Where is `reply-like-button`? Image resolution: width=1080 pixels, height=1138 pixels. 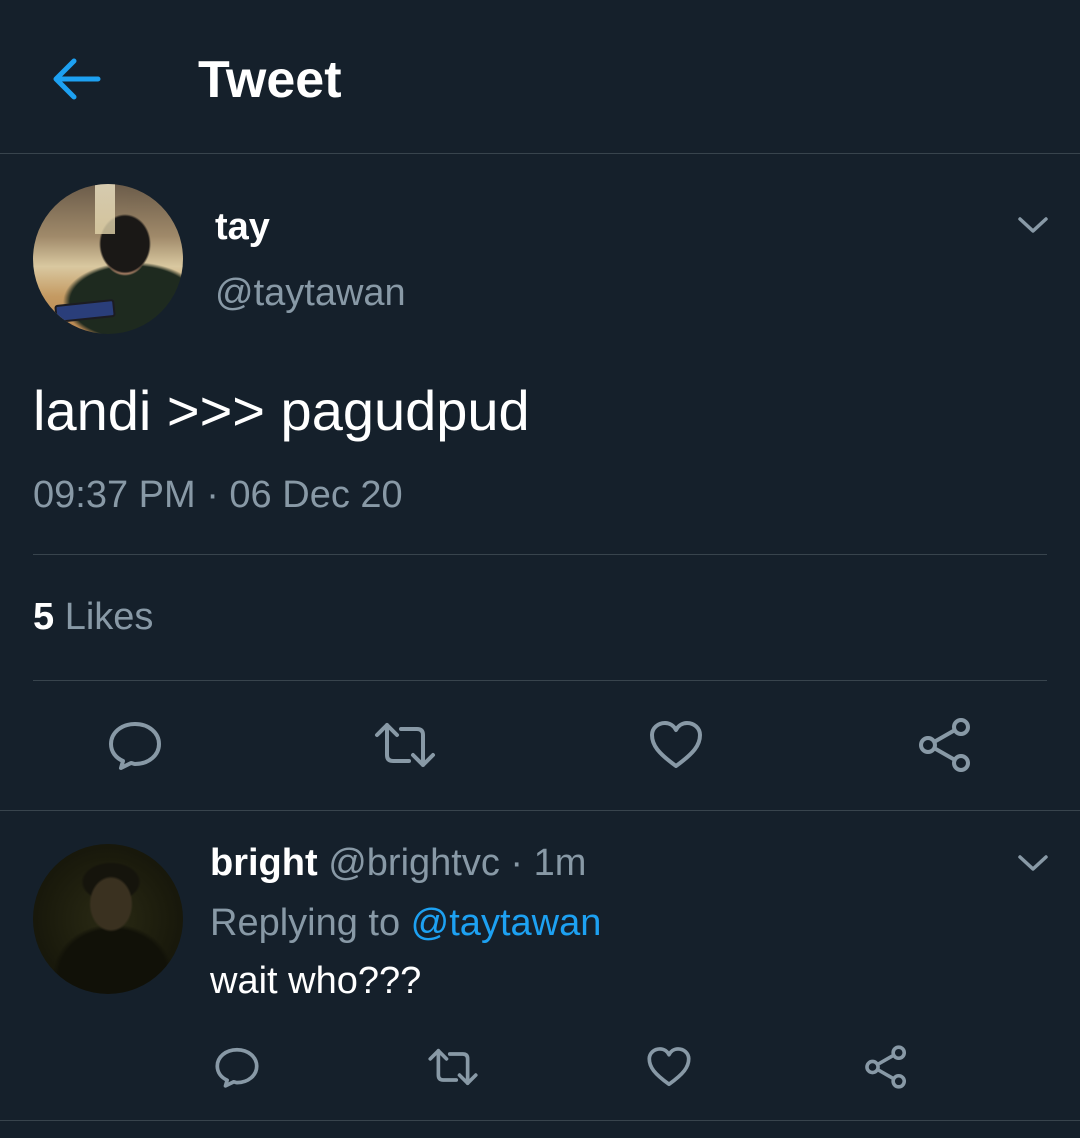
reply-like-button is located at coordinates (669, 1067).